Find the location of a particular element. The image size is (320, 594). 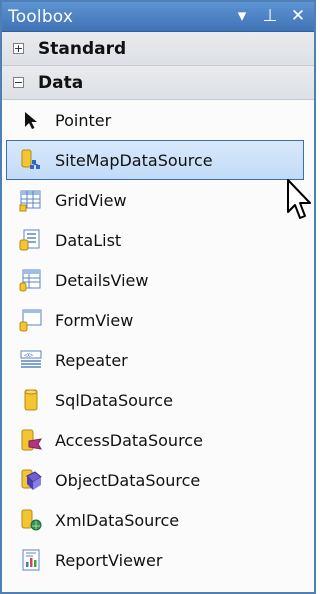

item-label: SiteMapDataSource is located at coordinates (134, 160).